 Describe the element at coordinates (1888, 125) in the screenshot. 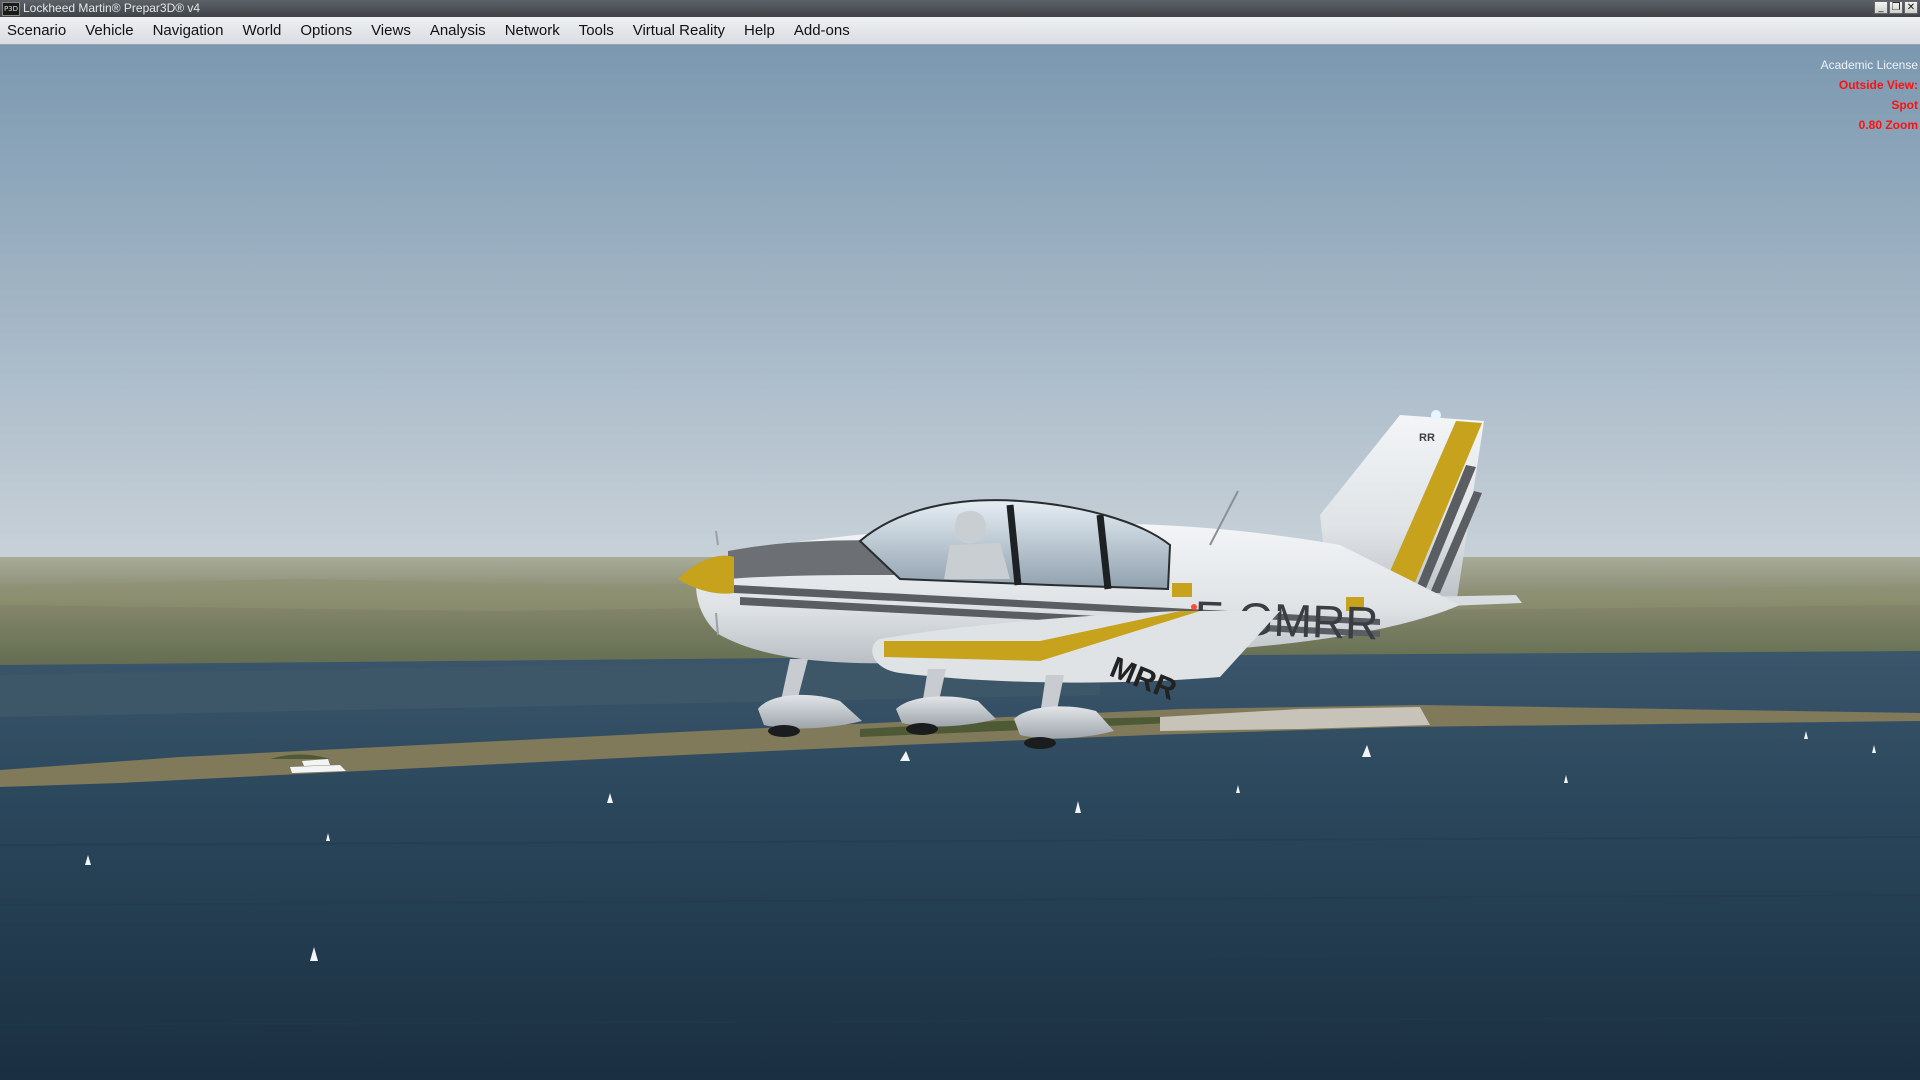

I see `zoom-readout: 0.80 Zoom` at that location.